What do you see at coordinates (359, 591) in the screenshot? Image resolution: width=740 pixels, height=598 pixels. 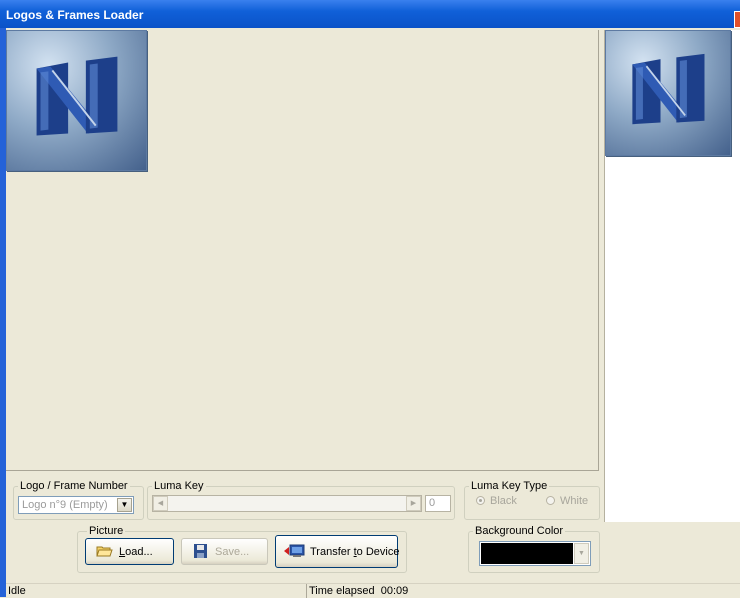 I see `status-elapsed: Time elapsed 00:09` at bounding box center [359, 591].